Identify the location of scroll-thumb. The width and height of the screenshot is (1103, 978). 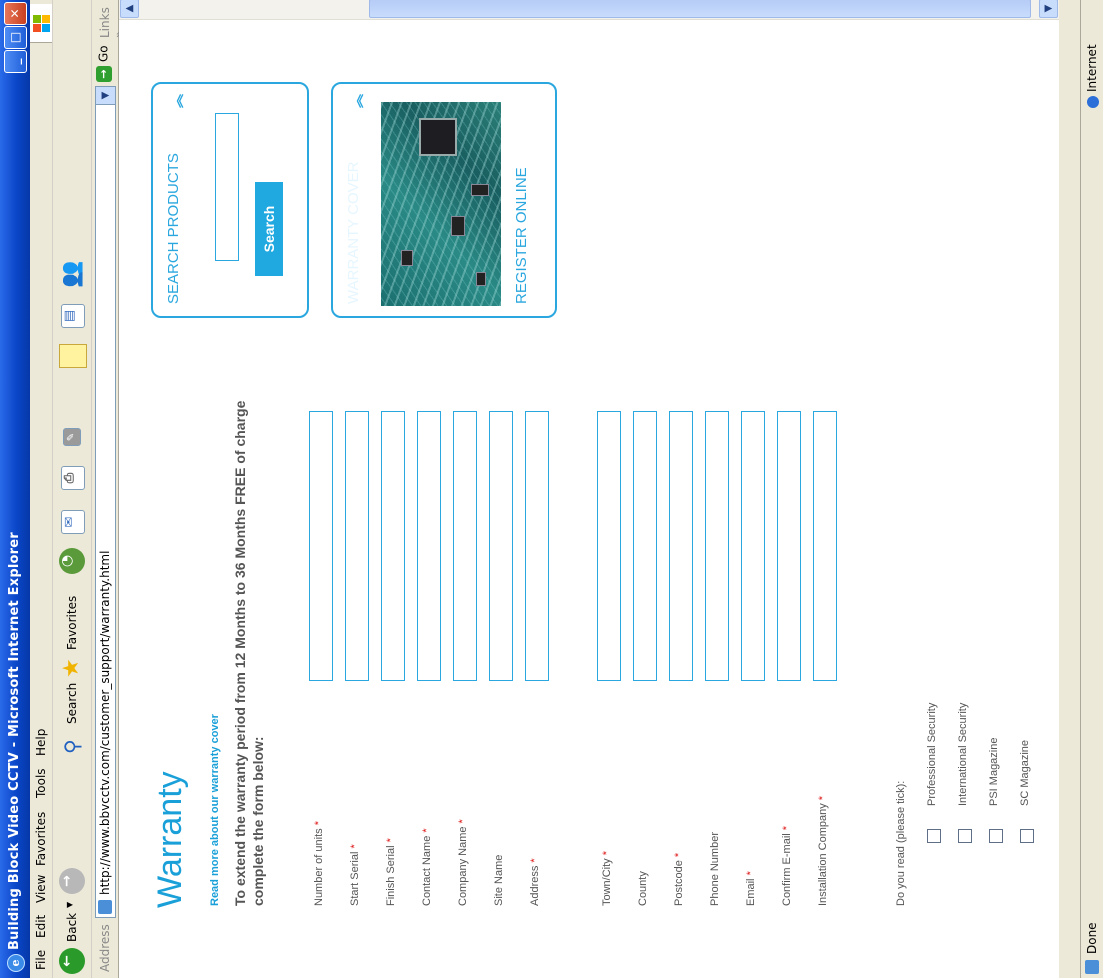
(700, 9).